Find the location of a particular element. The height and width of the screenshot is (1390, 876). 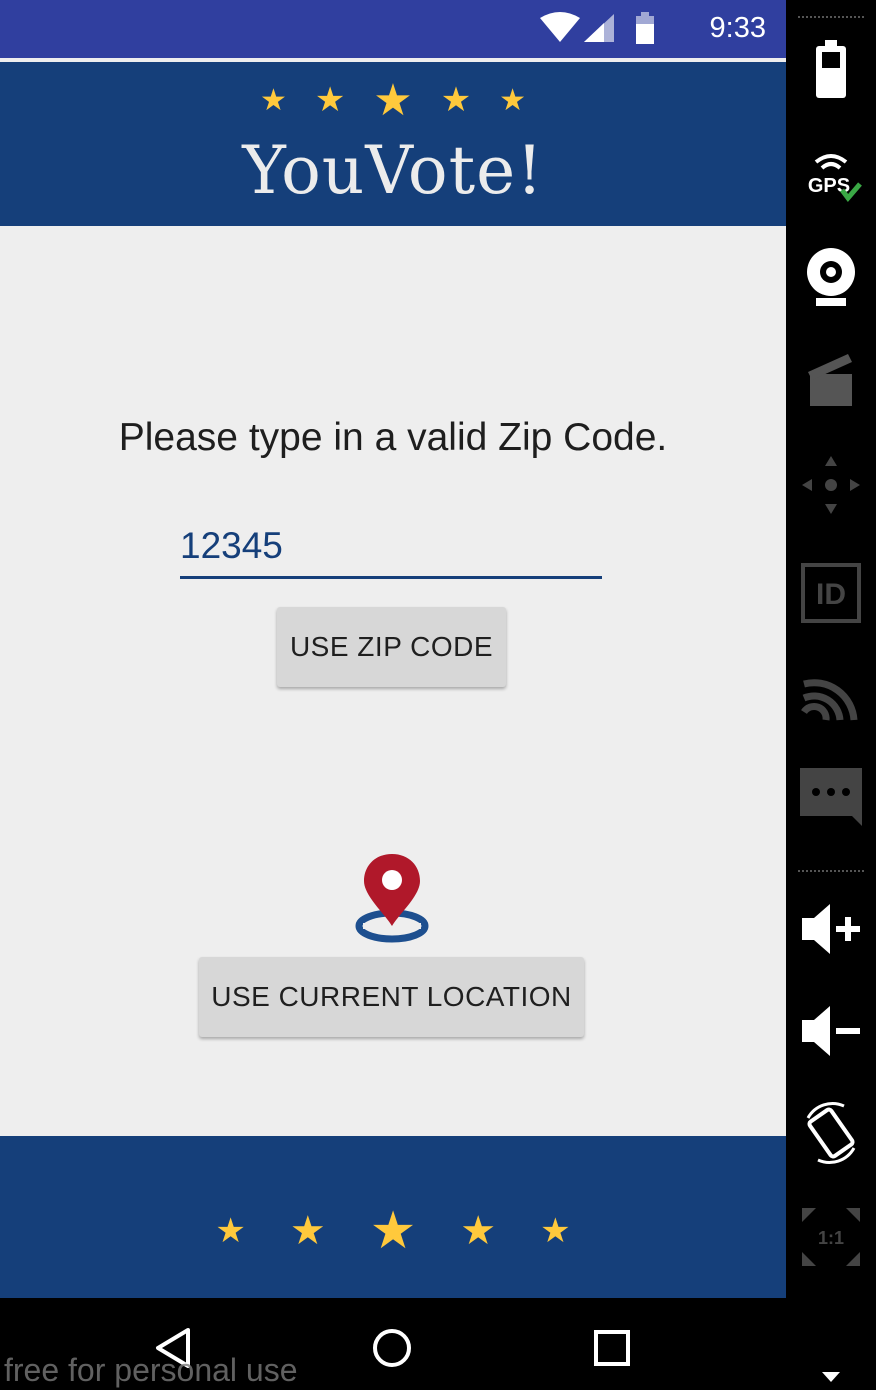

camera-icon is located at coordinates (831, 277).